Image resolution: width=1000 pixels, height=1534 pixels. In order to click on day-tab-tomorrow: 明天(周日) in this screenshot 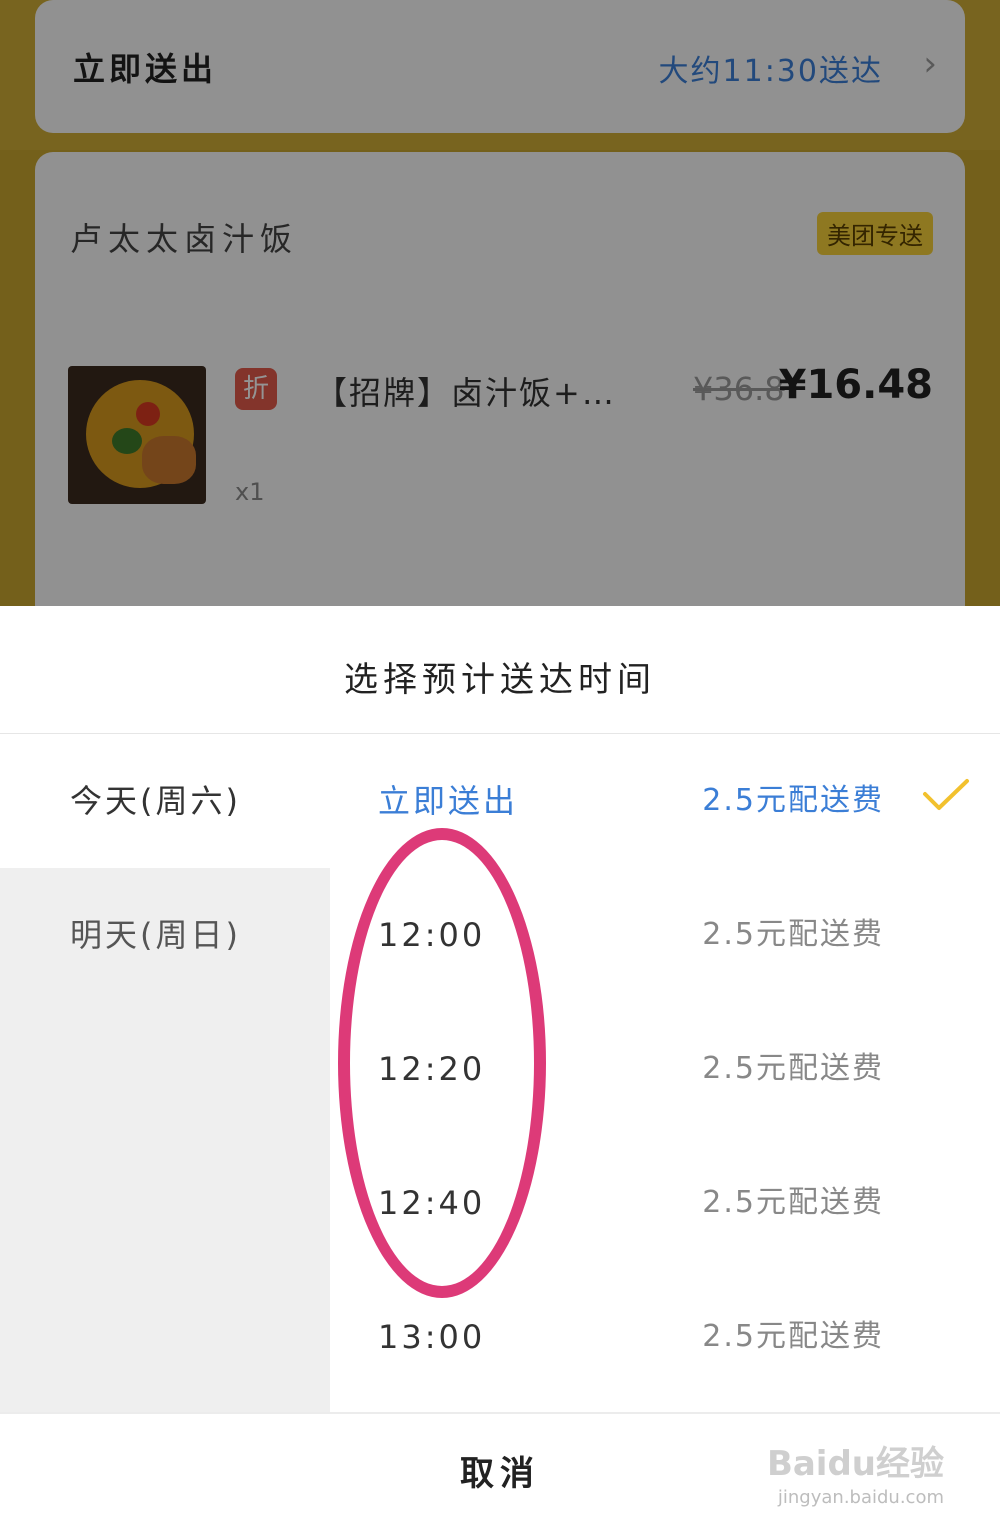, I will do `click(165, 935)`.